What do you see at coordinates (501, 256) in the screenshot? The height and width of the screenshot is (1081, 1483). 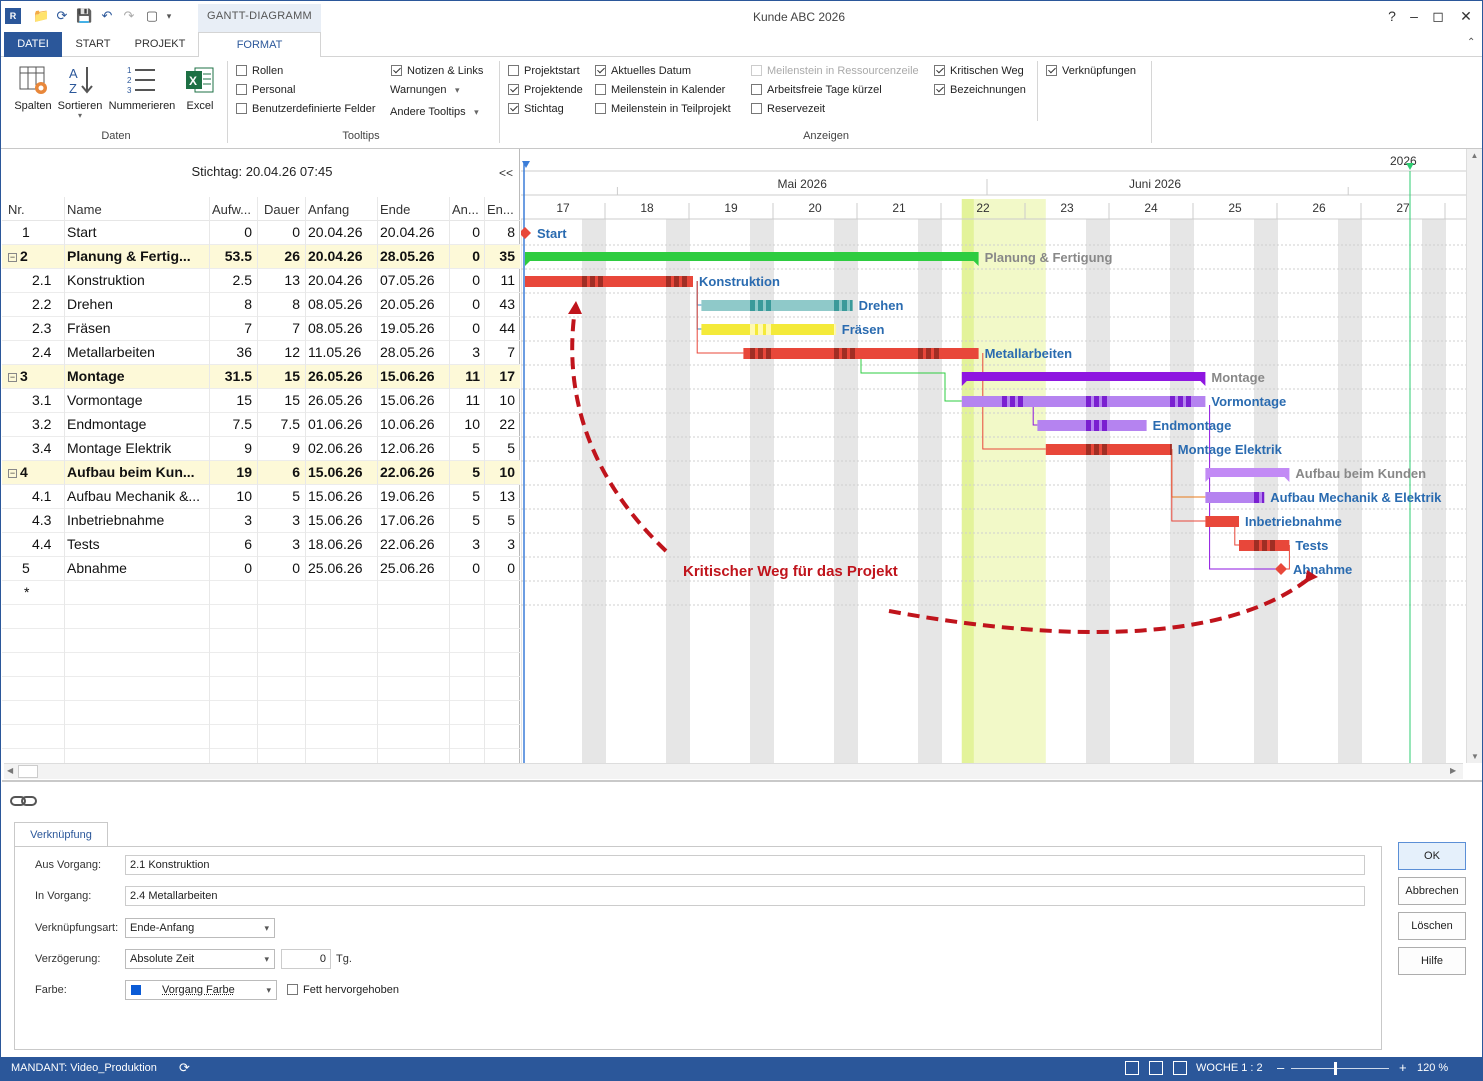 I see `cell-en: 35` at bounding box center [501, 256].